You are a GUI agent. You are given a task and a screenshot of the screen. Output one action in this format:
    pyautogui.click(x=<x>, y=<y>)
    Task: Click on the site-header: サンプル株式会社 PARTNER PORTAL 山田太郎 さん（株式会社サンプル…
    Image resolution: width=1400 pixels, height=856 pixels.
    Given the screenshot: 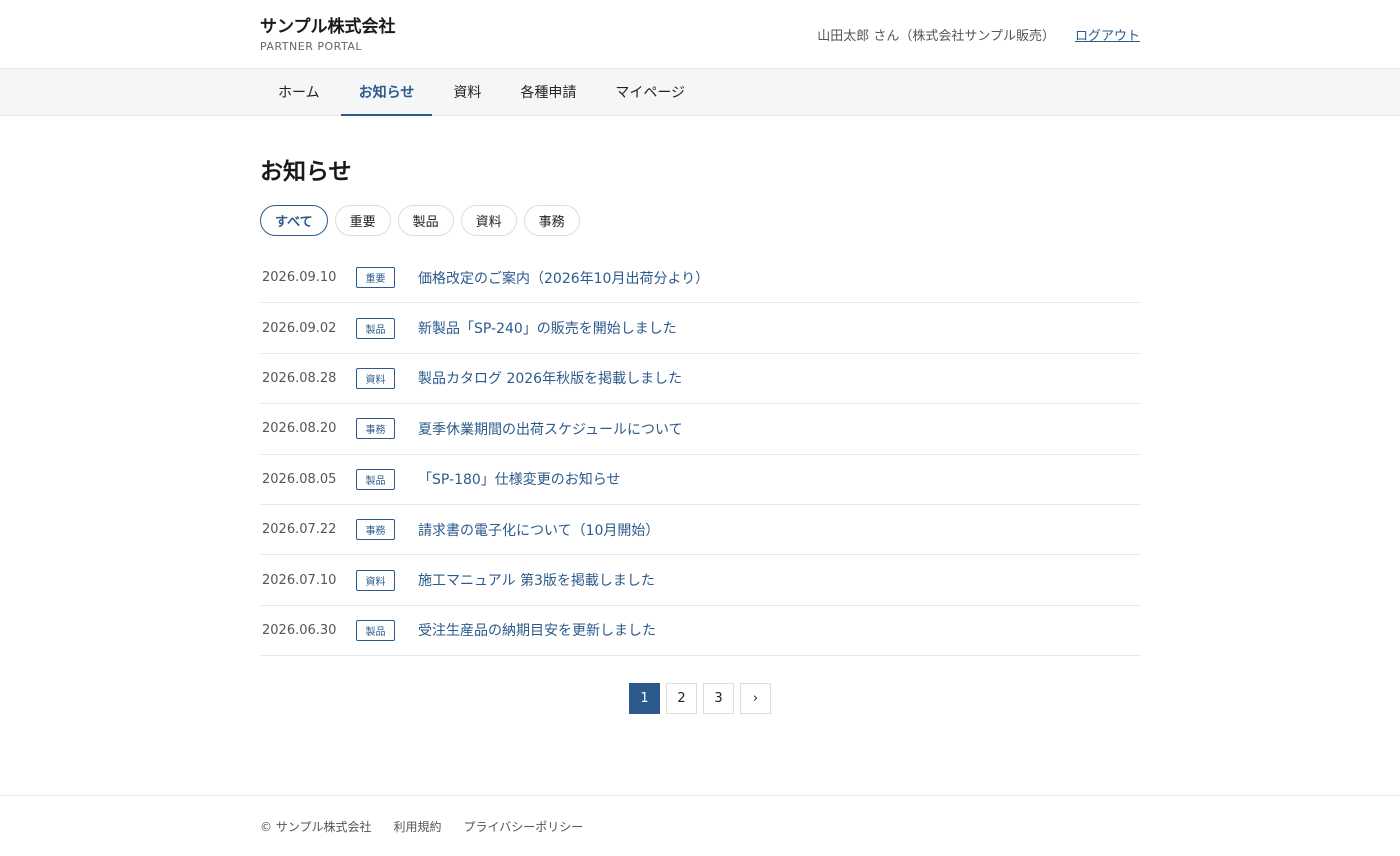 What is the action you would take?
    pyautogui.click(x=700, y=34)
    